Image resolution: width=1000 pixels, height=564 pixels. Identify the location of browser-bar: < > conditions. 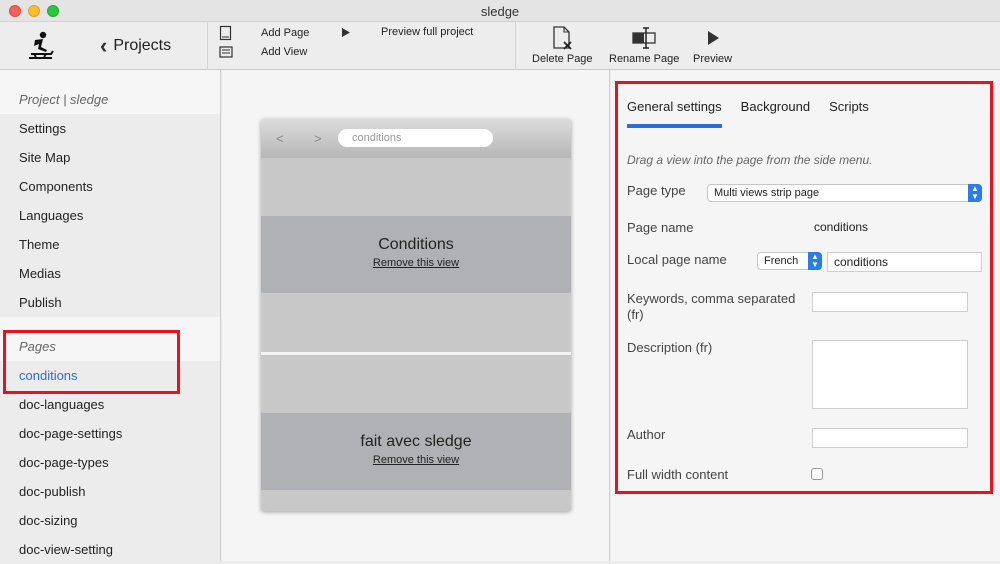
(416, 138).